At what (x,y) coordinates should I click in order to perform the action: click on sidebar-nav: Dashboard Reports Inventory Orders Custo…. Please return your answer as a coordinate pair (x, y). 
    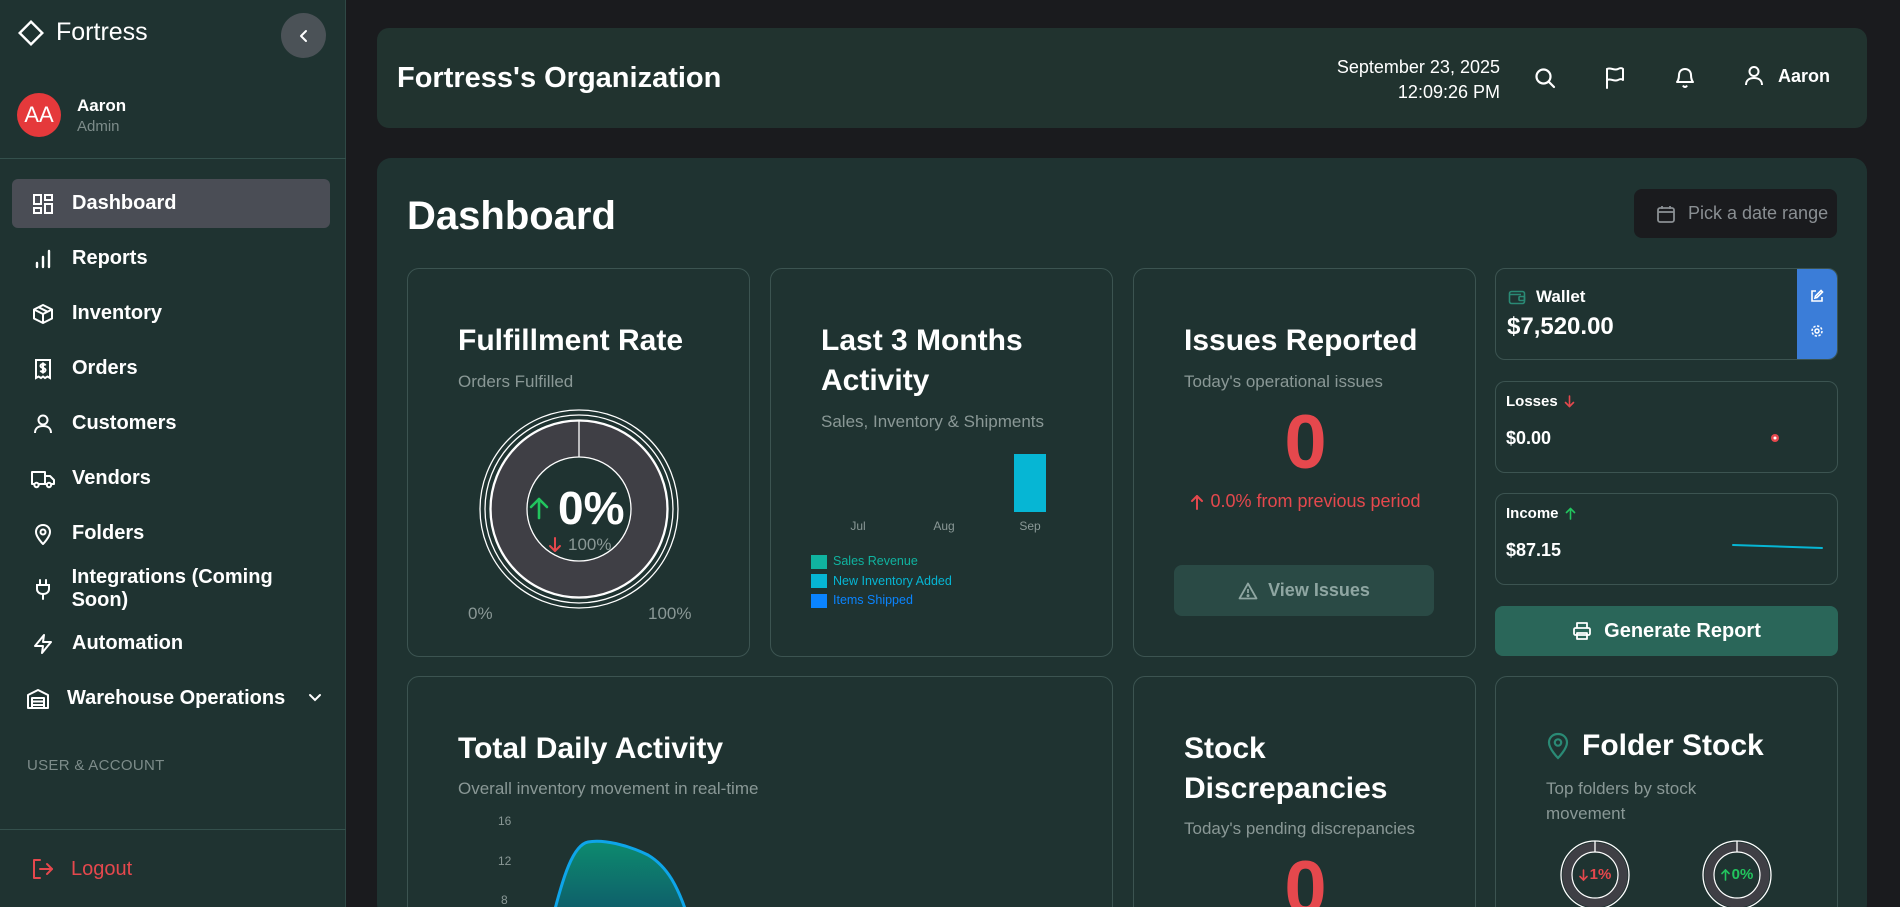
    Looking at the image, I should click on (171, 454).